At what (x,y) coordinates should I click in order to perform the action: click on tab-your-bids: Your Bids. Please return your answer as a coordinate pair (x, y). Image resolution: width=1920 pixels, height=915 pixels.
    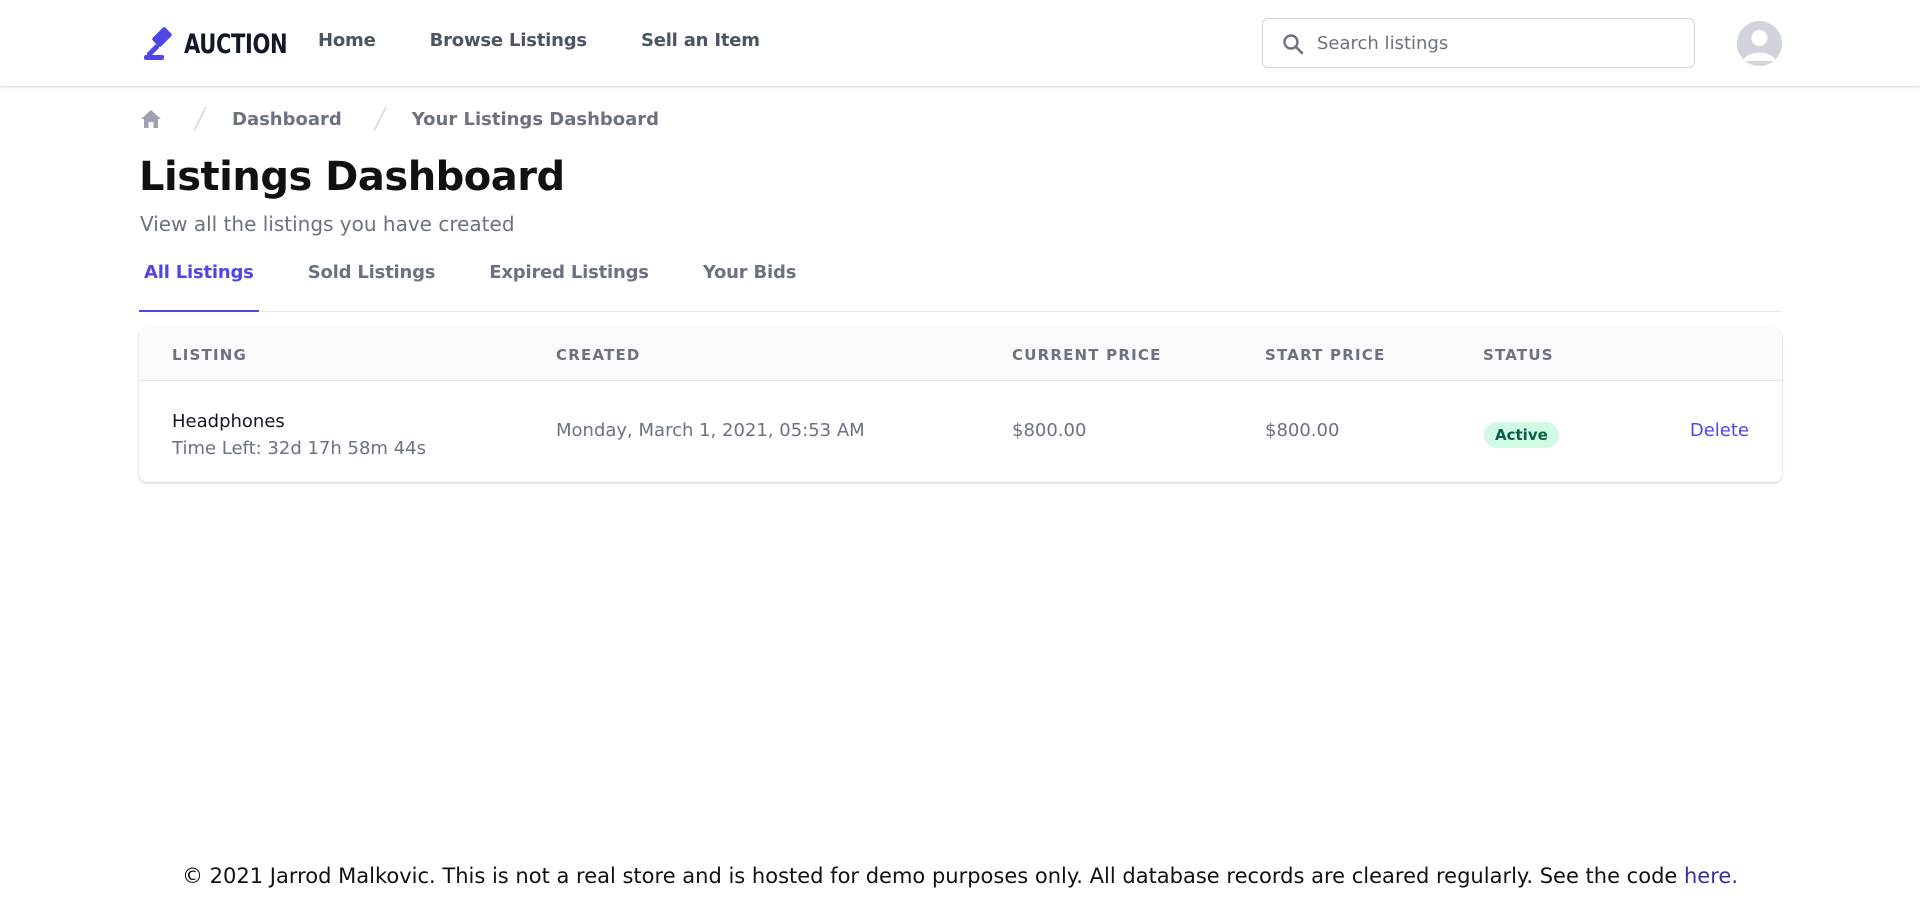
    Looking at the image, I should click on (749, 284).